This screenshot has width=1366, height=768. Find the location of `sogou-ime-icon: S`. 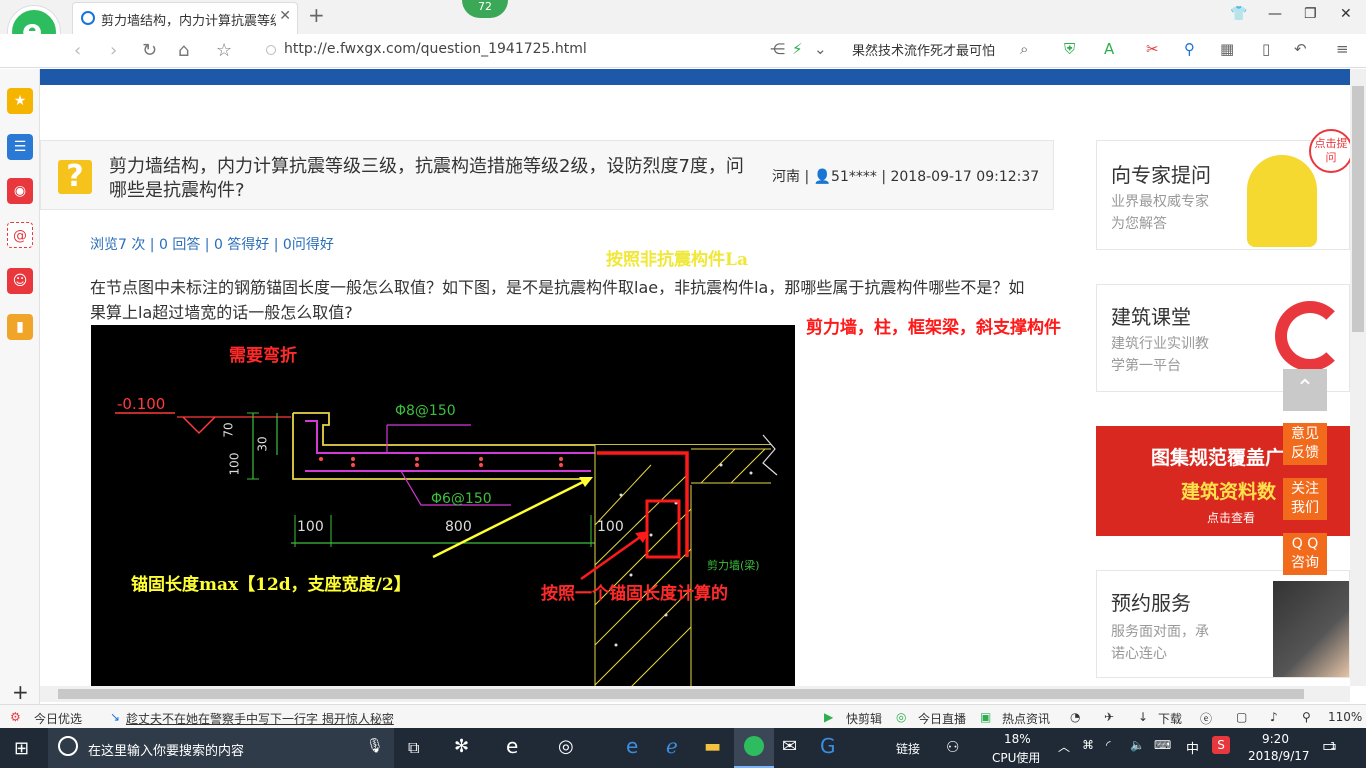

sogou-ime-icon: S is located at coordinates (1221, 745).